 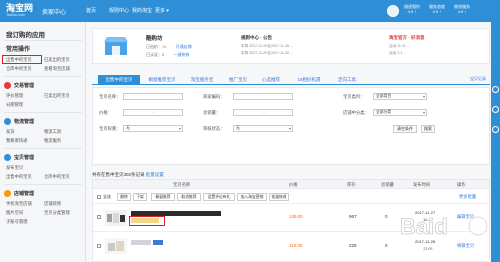 What do you see at coordinates (128, 175) in the screenshot?
I see `record-count: 共有在售中宝贝302条记录 批量设置` at bounding box center [128, 175].